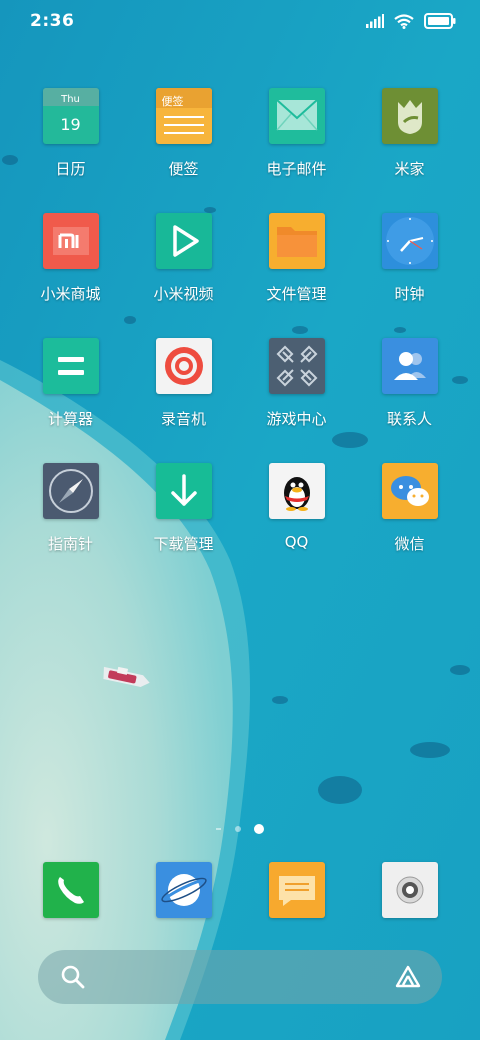  What do you see at coordinates (52, 21) in the screenshot?
I see `status-time: 2:36` at bounding box center [52, 21].